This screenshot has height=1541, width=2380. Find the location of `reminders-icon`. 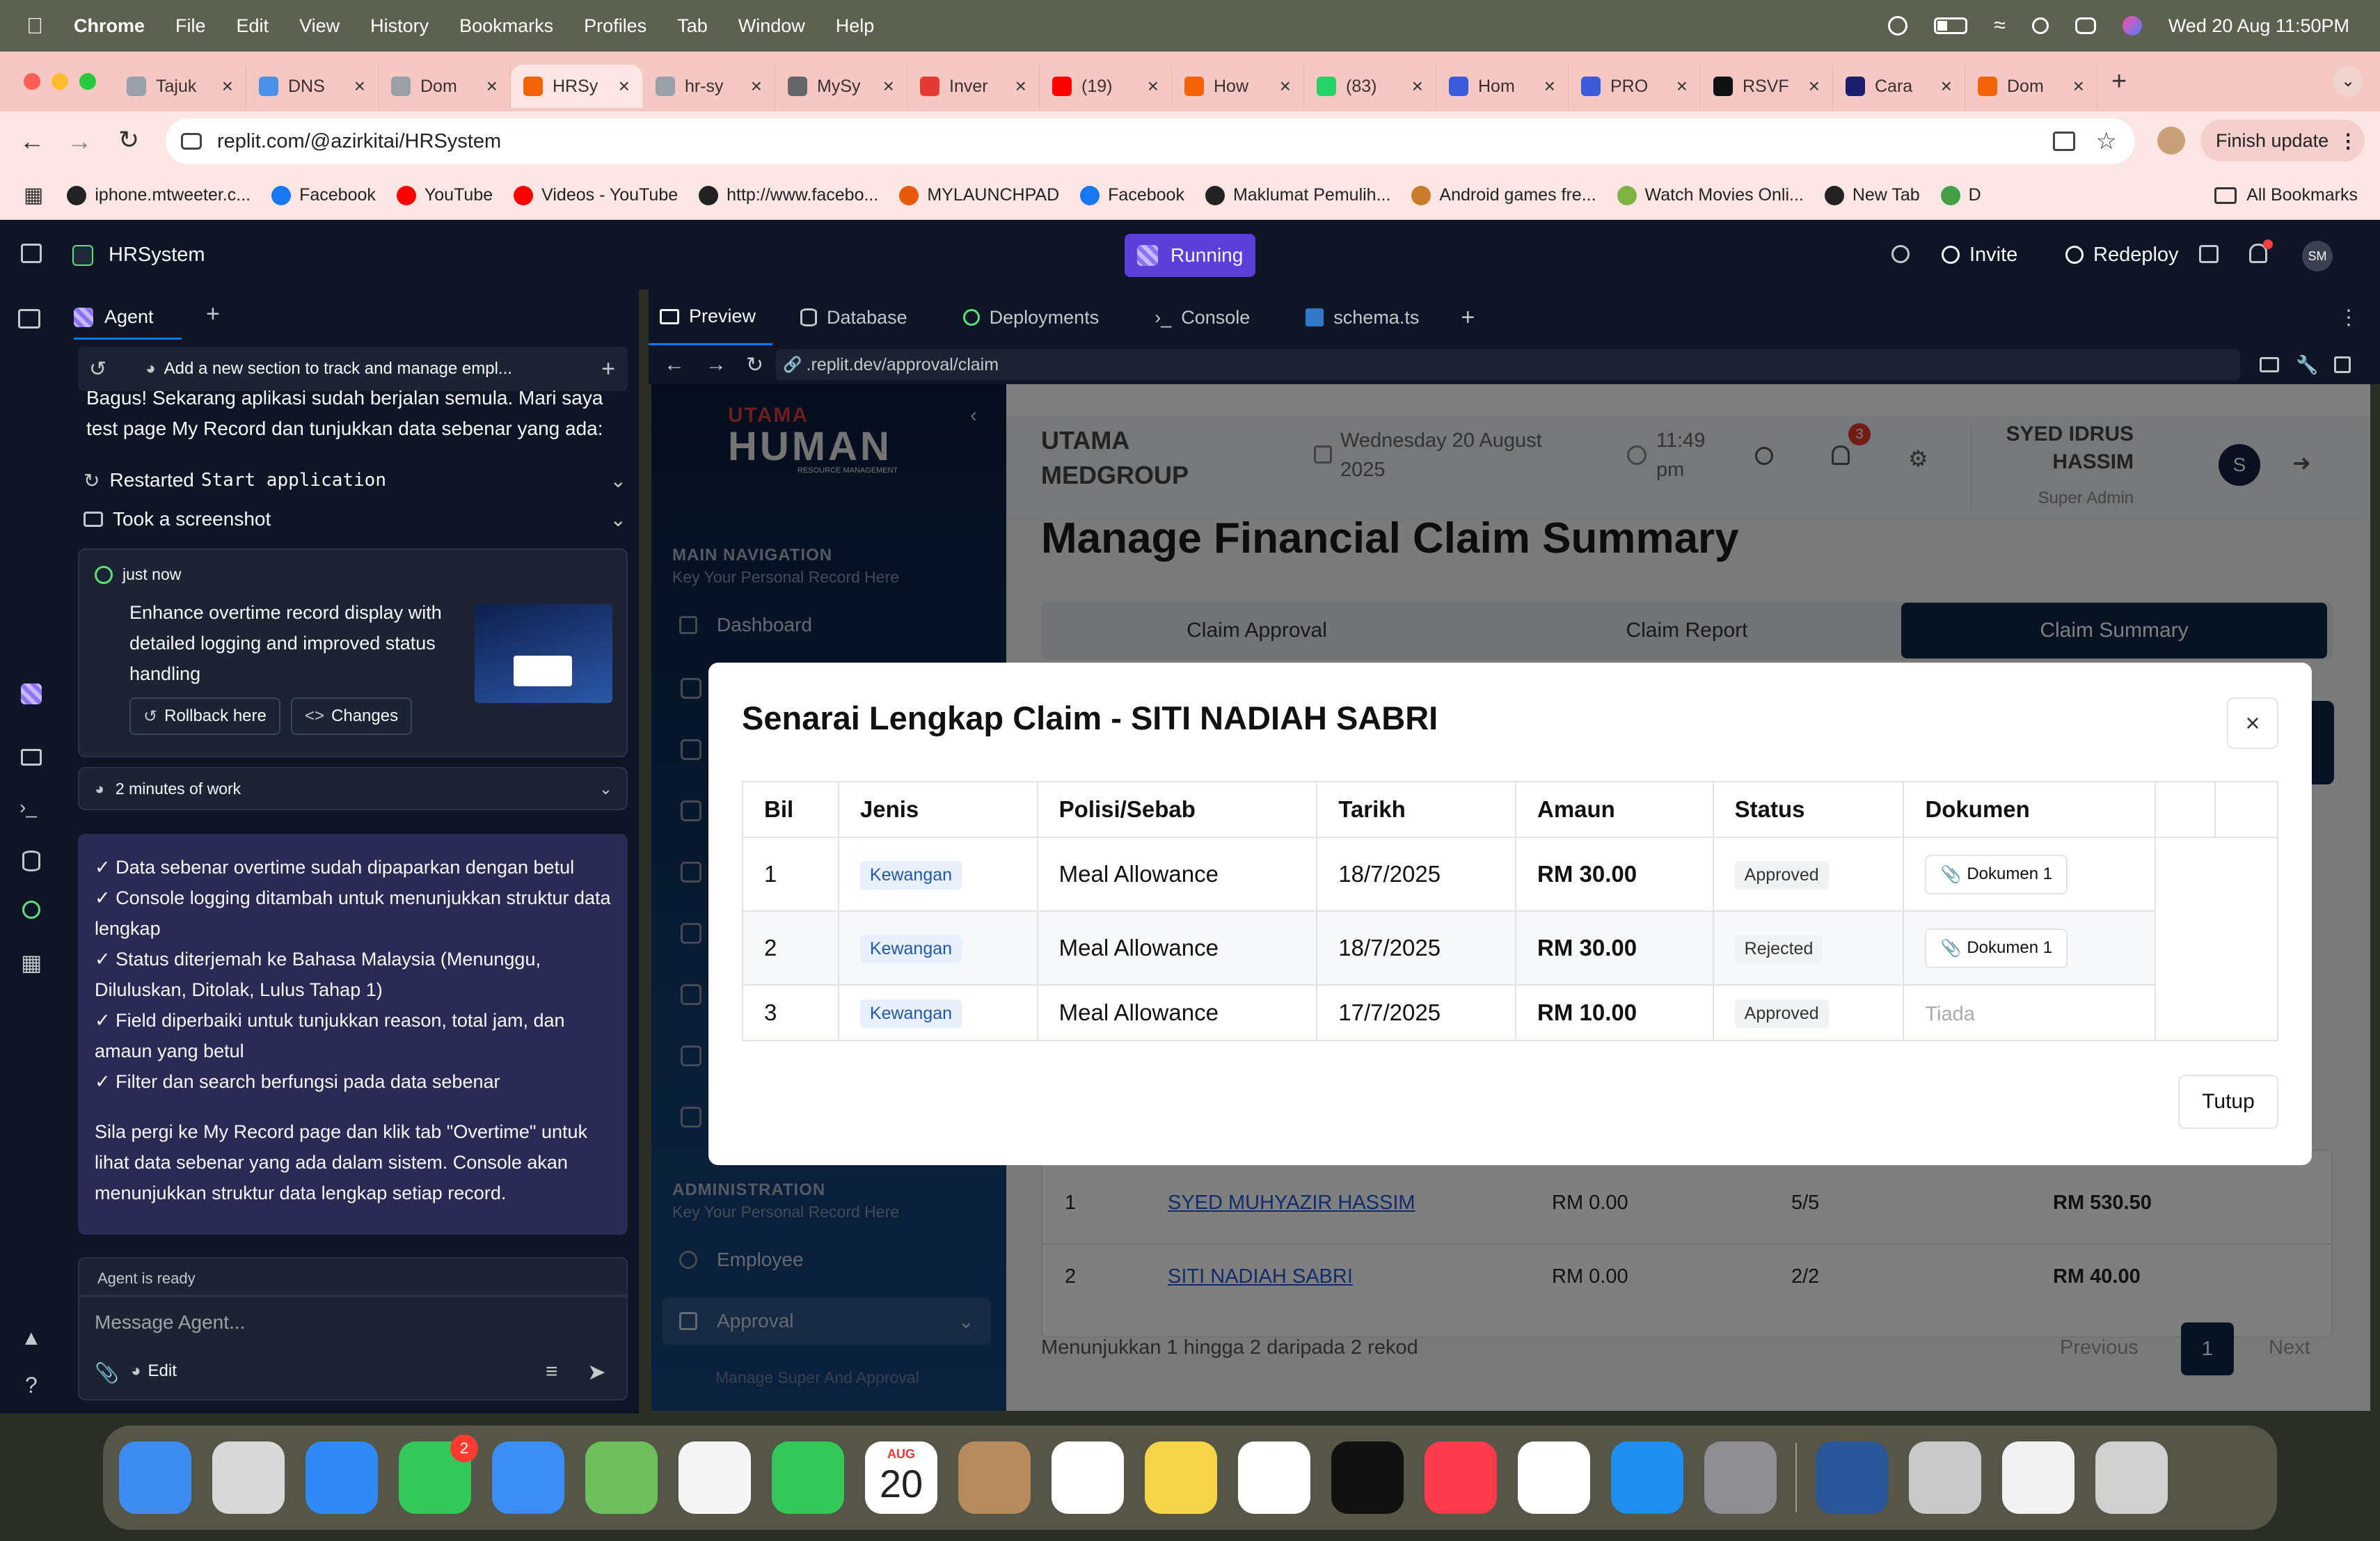

reminders-icon is located at coordinates (1088, 1477).